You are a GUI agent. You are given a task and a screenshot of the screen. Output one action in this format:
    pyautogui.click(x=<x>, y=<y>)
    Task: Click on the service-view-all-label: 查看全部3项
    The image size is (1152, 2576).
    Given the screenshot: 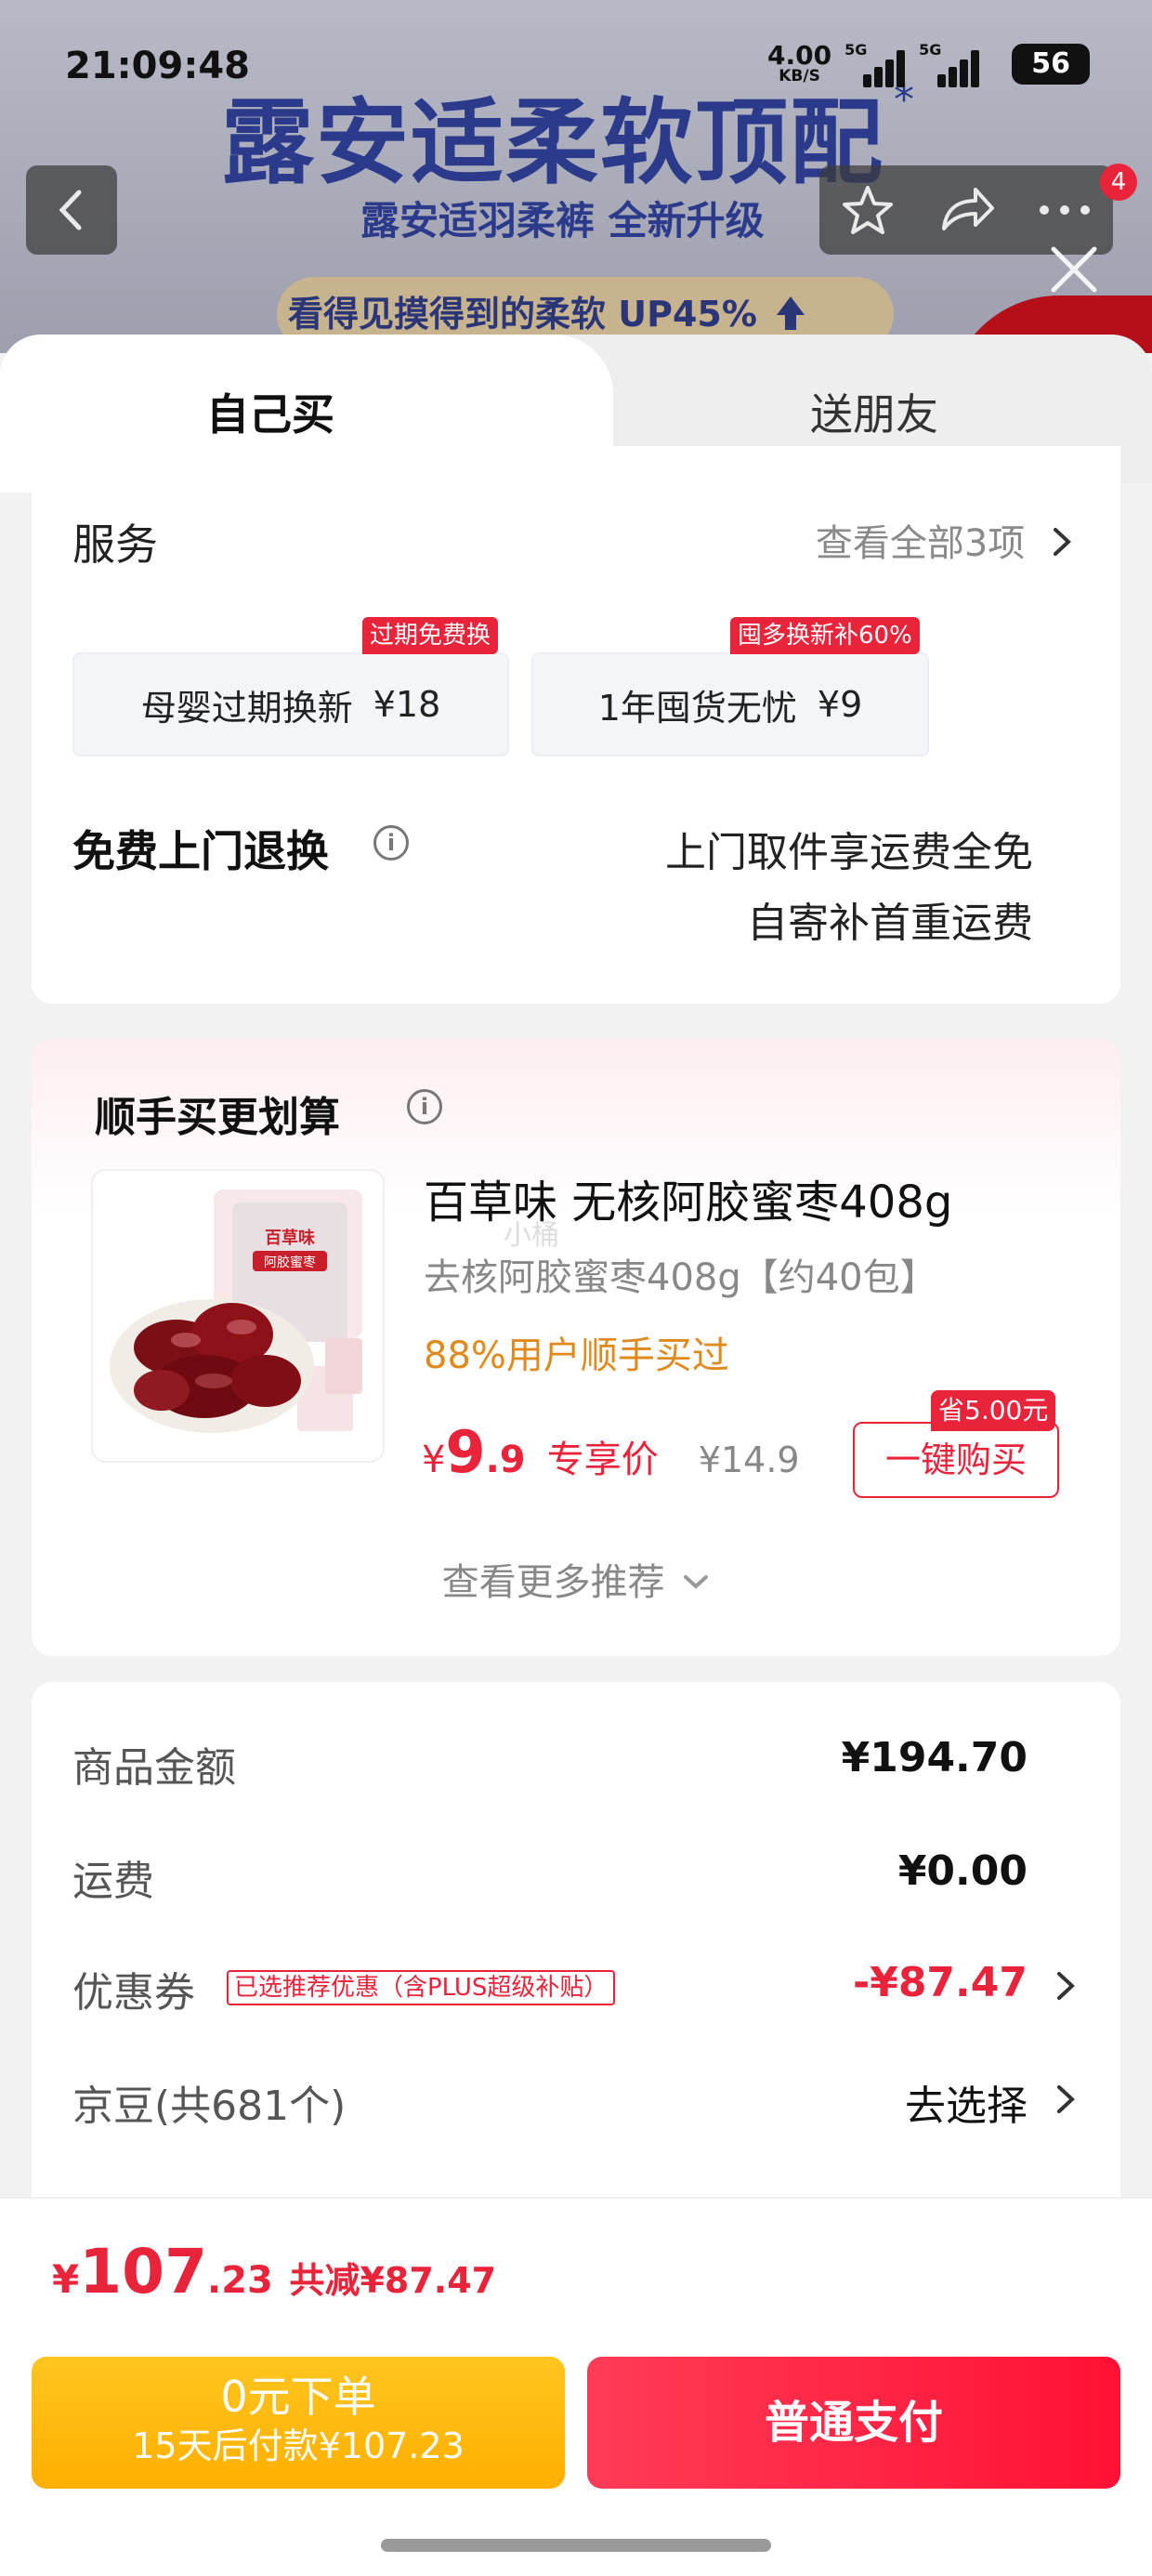 What is the action you would take?
    pyautogui.click(x=920, y=543)
    